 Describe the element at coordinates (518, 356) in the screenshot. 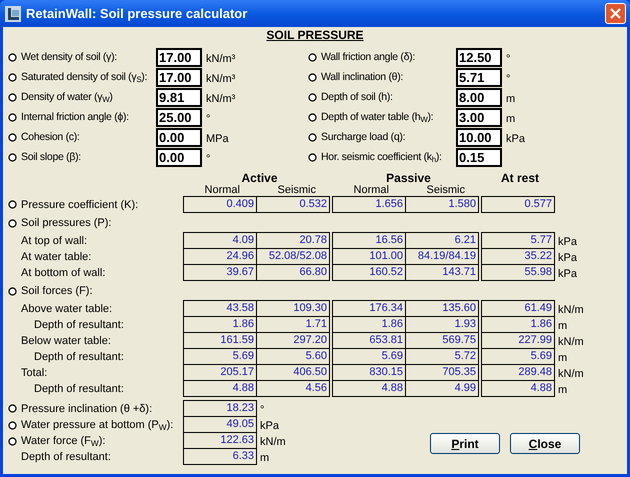

I see `table-cell: 5.69` at that location.